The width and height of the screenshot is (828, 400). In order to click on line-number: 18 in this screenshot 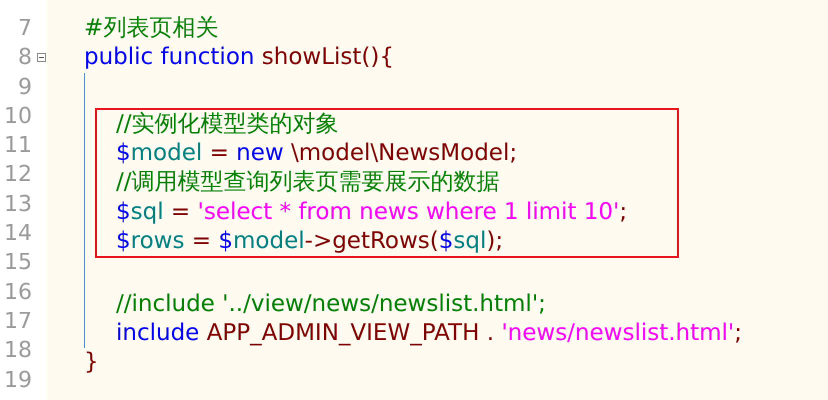, I will do `click(17, 351)`.